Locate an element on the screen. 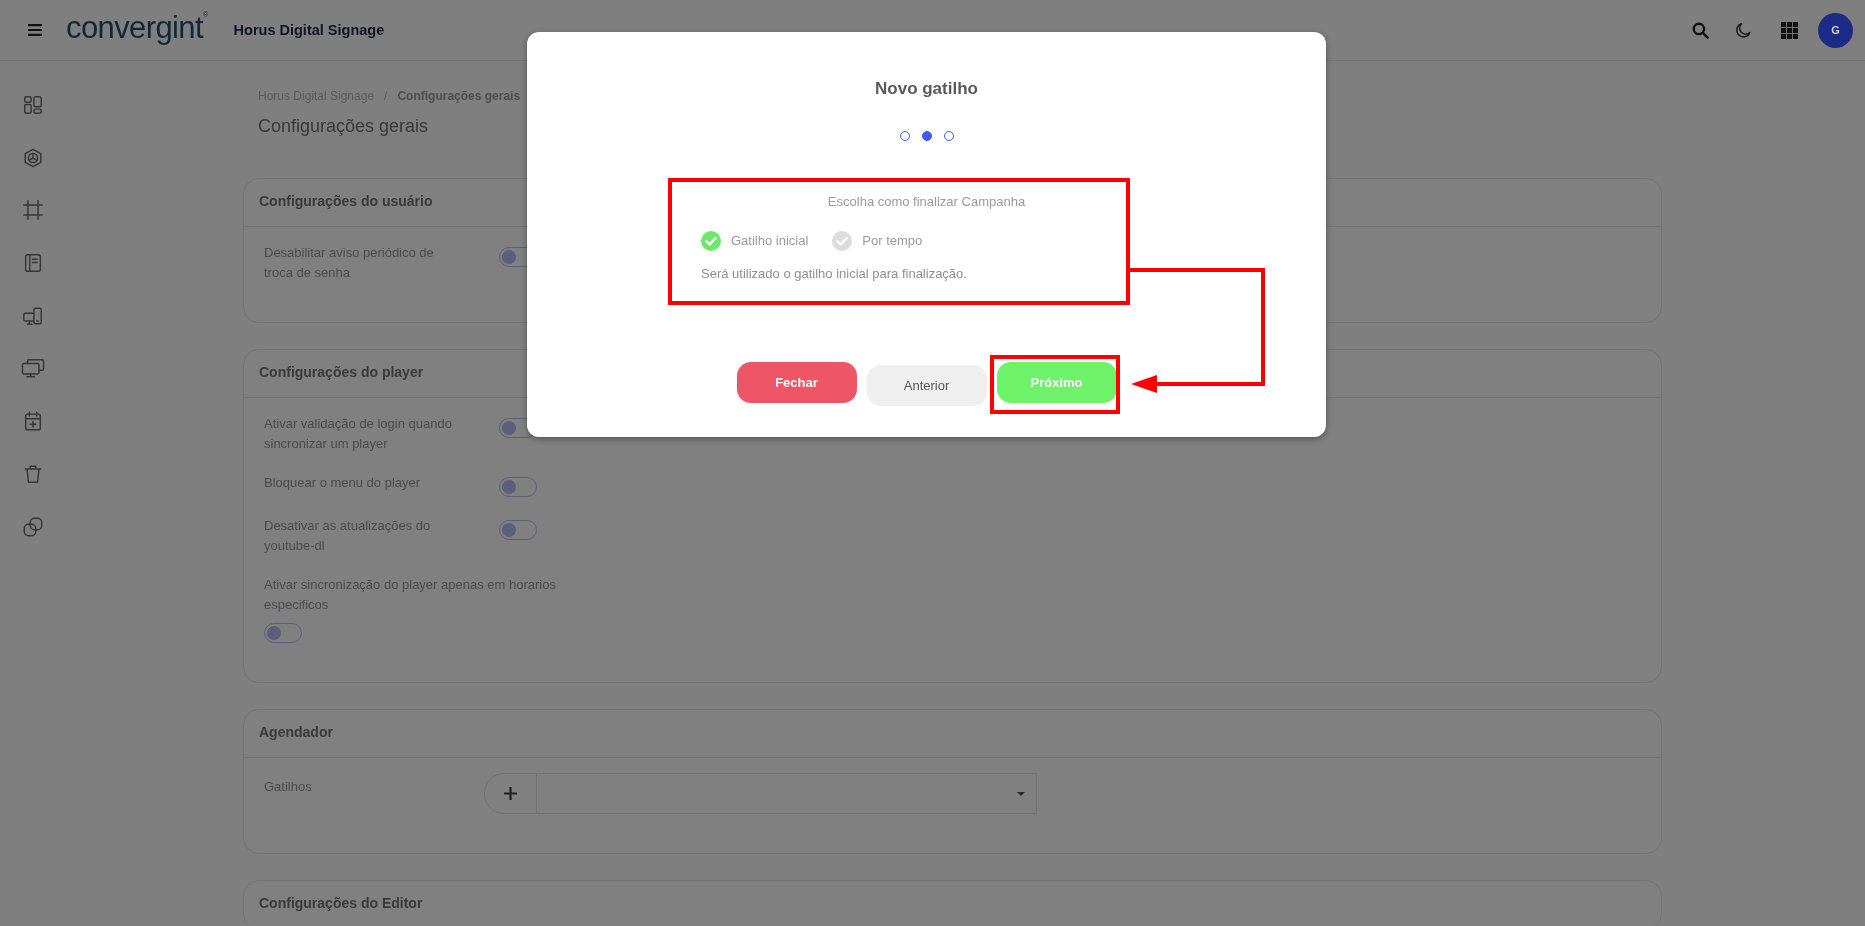 This screenshot has width=1865, height=926. radio-option: Gatilho inicial is located at coordinates (755, 241).